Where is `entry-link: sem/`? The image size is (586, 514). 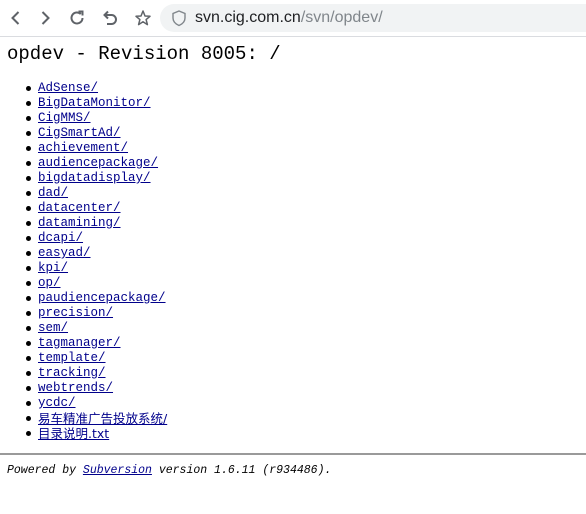 entry-link: sem/ is located at coordinates (53, 328).